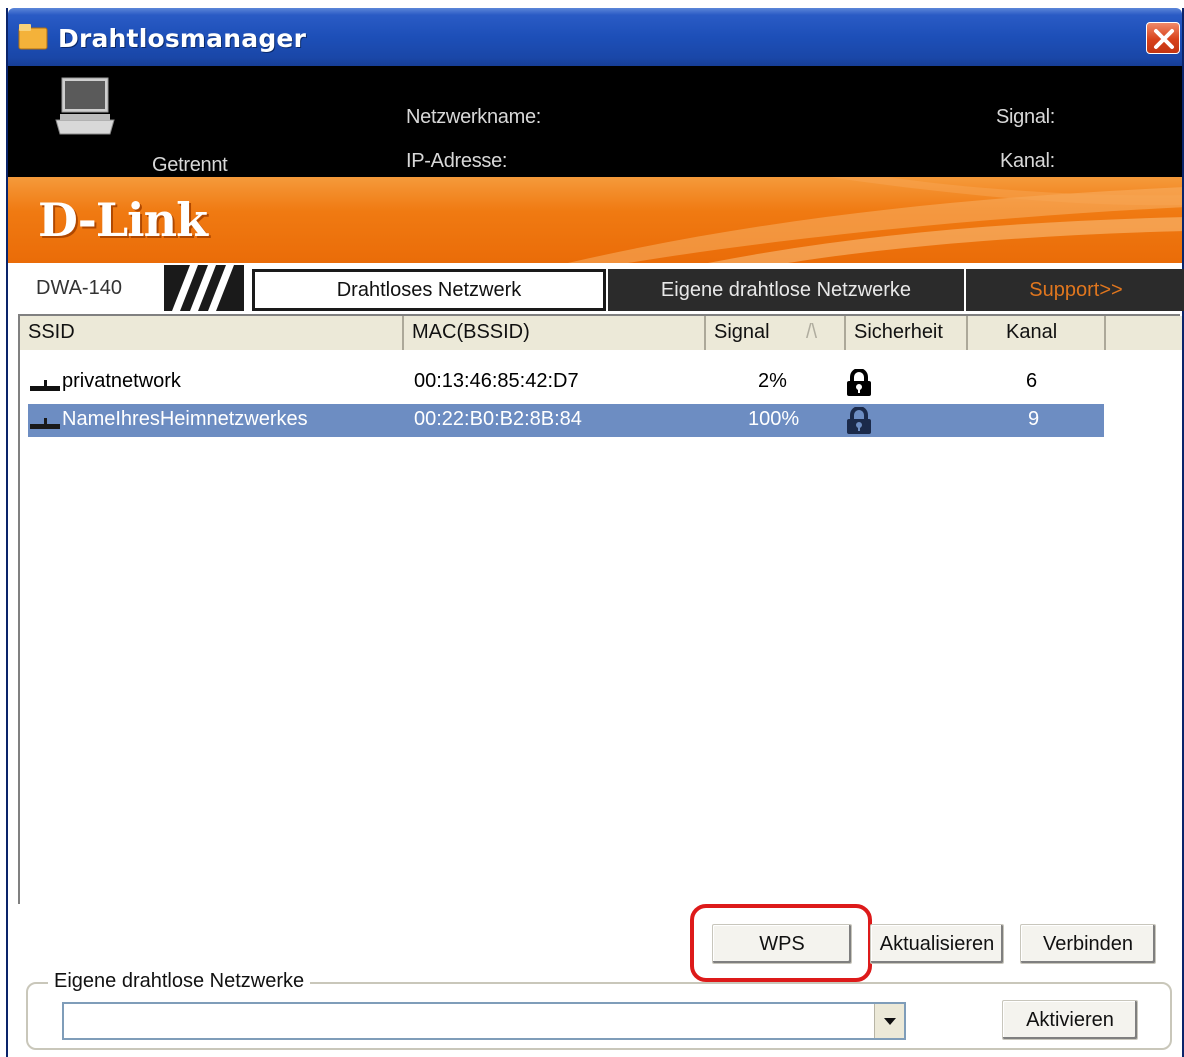 The height and width of the screenshot is (1057, 1184). Describe the element at coordinates (1032, 381) in the screenshot. I see `channel-cell: 6` at that location.